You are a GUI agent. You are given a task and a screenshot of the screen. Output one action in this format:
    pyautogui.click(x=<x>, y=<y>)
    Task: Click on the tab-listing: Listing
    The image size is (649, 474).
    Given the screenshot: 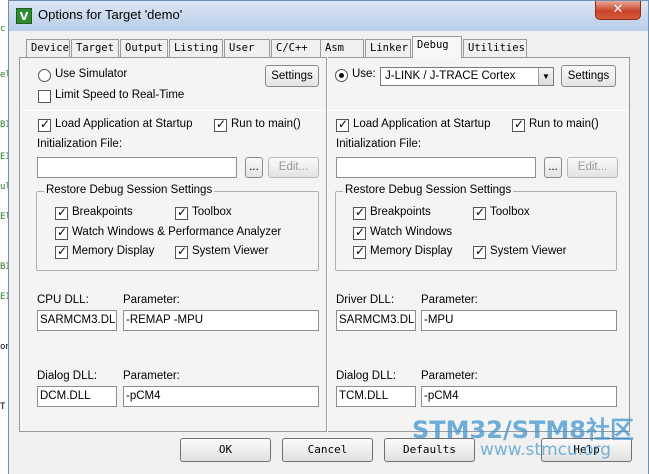 What is the action you would take?
    pyautogui.click(x=196, y=48)
    